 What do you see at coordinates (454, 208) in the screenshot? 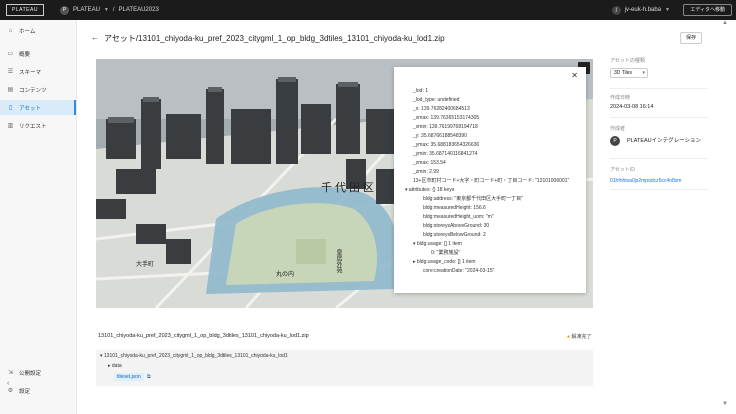
I see `attribute-row: bldg:measuredHeight: 156.6` at bounding box center [454, 208].